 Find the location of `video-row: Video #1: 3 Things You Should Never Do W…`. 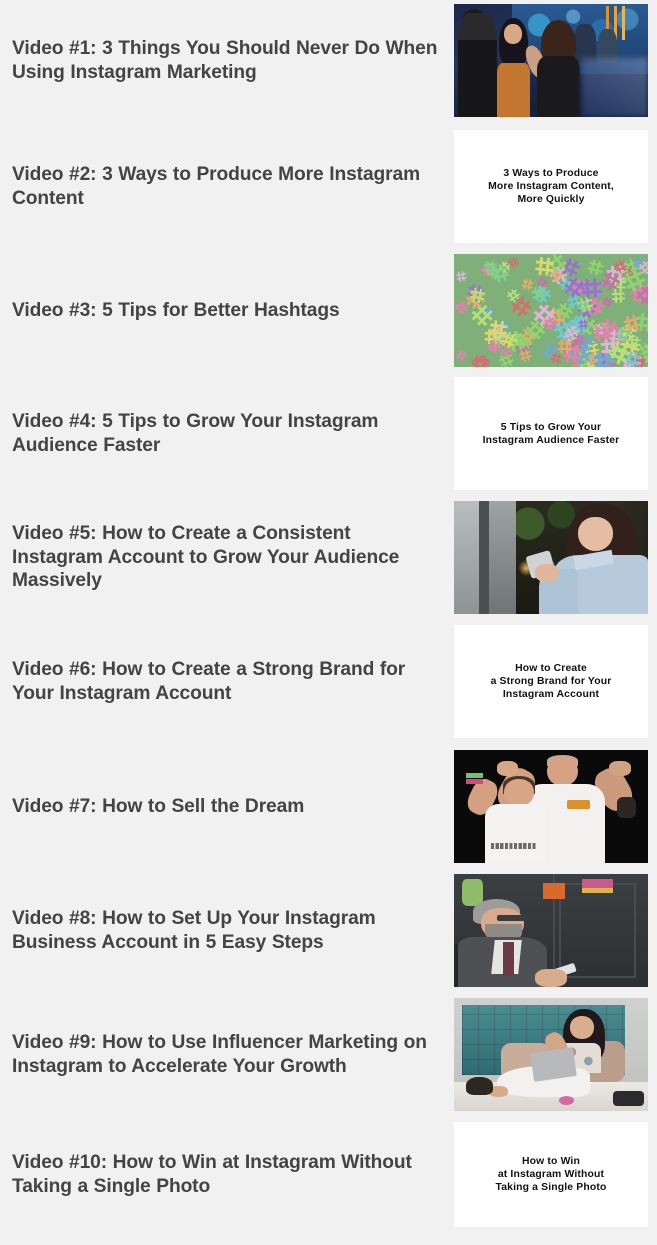

video-row: Video #1: 3 Things You Should Never Do W… is located at coordinates (328, 60).